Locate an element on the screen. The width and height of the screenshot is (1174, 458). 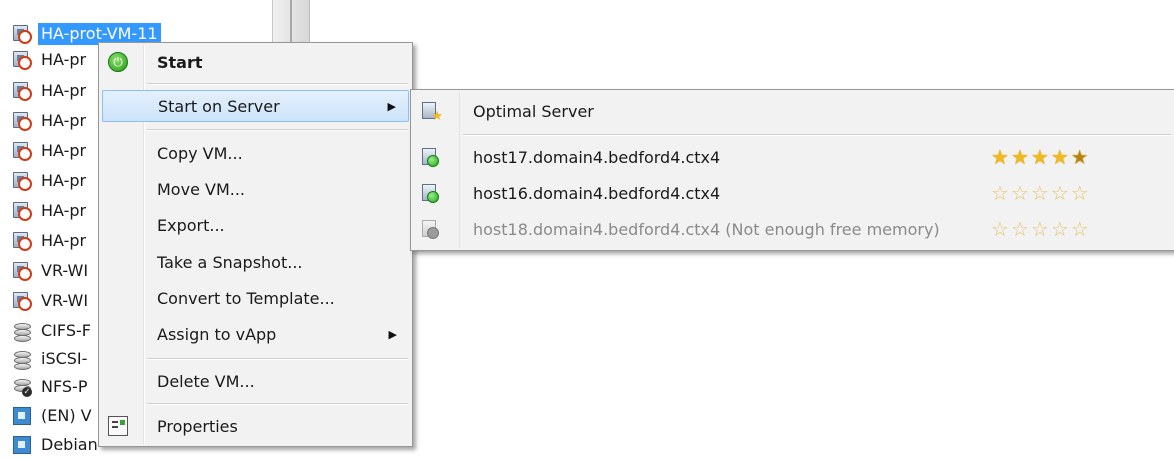
optimal-server-icon: ★ is located at coordinates (432, 112).